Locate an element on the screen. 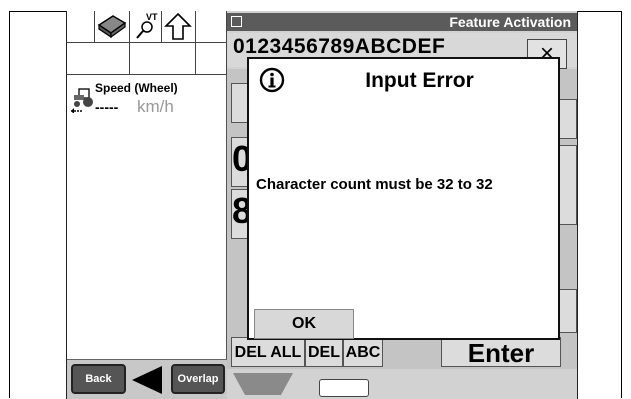  del-all-button: DEL ALL is located at coordinates (268, 352).